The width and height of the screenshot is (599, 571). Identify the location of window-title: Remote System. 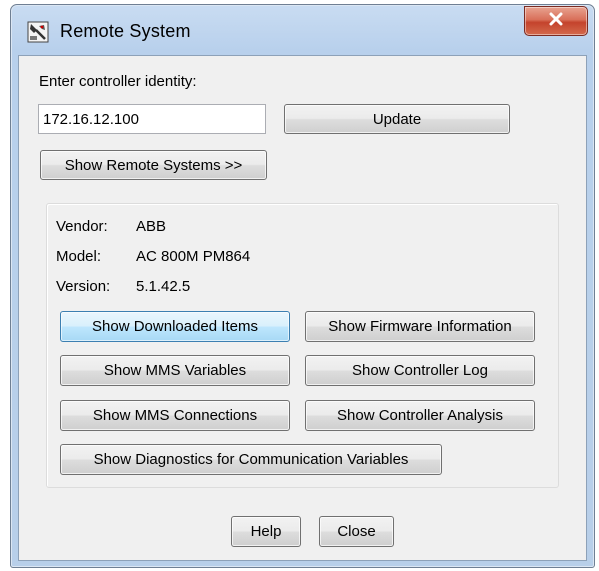
(125, 31).